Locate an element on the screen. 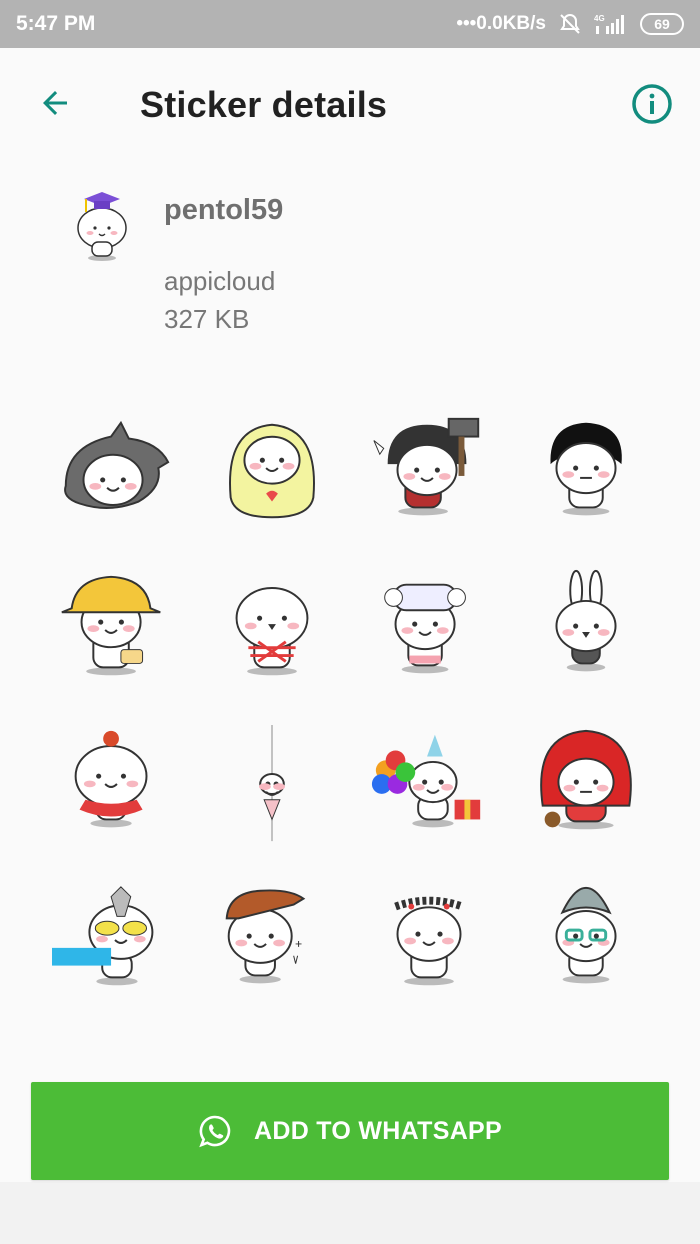 The image size is (700, 1244). battery-level: 69 is located at coordinates (662, 24).